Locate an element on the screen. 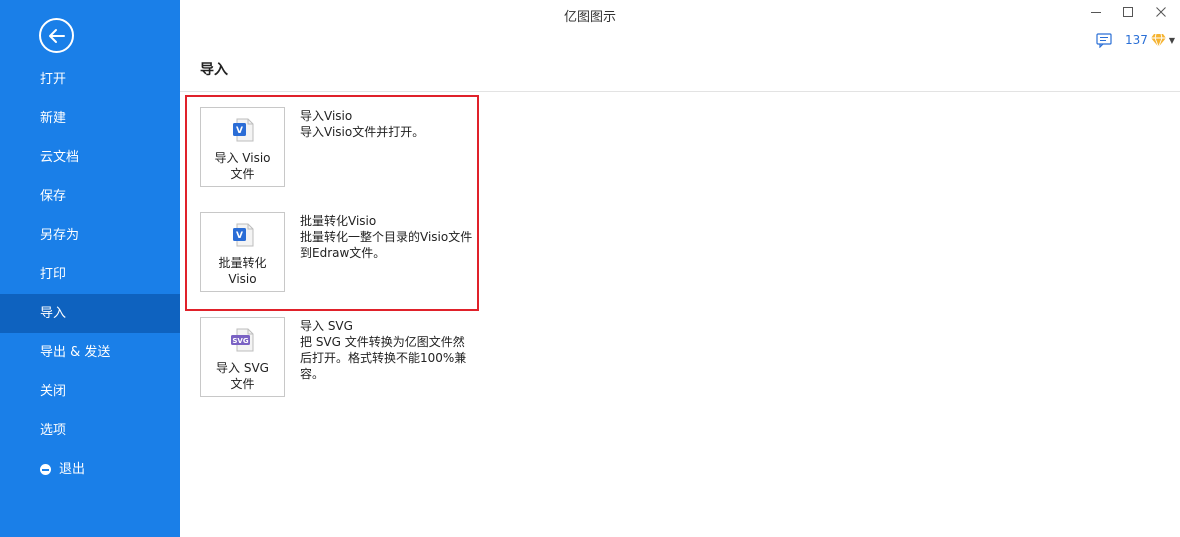 The image size is (1180, 537). svg-file-icon: SVG is located at coordinates (243, 340).